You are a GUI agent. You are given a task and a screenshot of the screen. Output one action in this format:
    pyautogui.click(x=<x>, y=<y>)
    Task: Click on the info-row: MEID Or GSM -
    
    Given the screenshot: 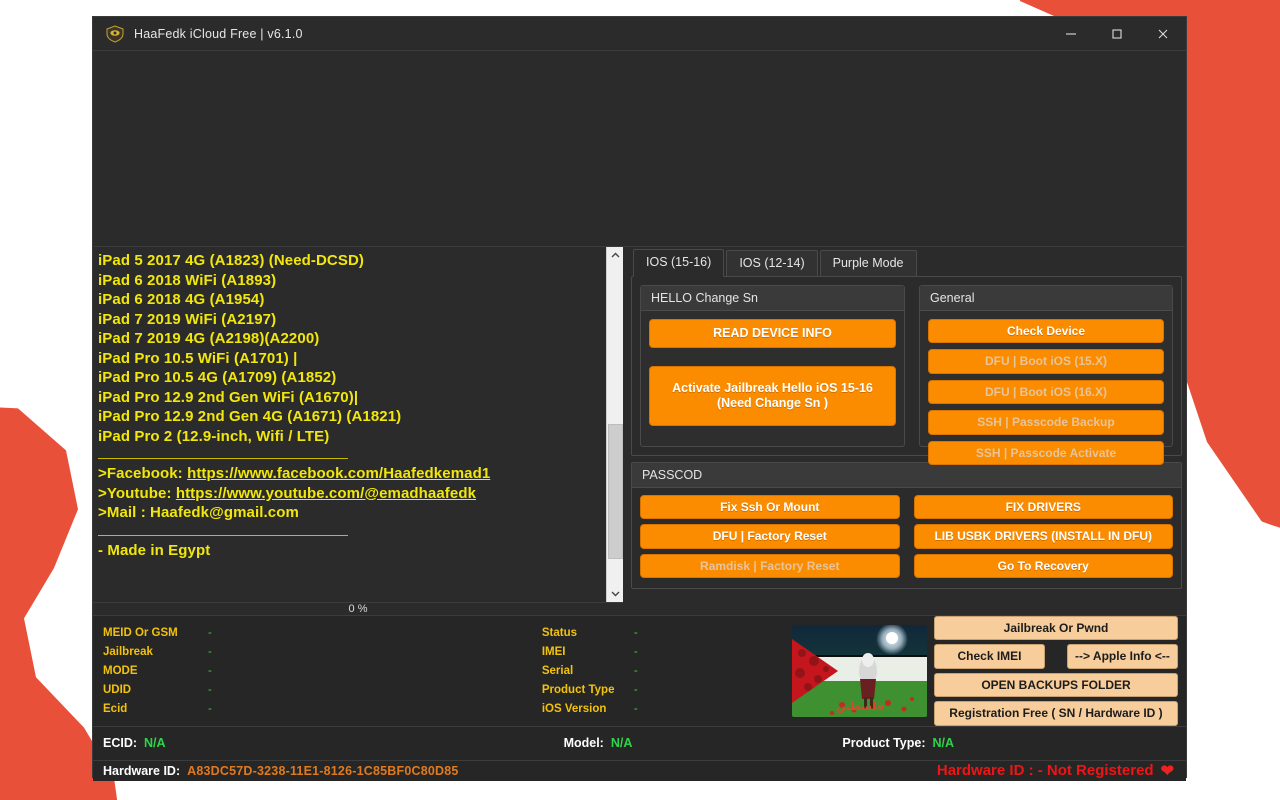 What is the action you would take?
    pyautogui.click(x=157, y=633)
    